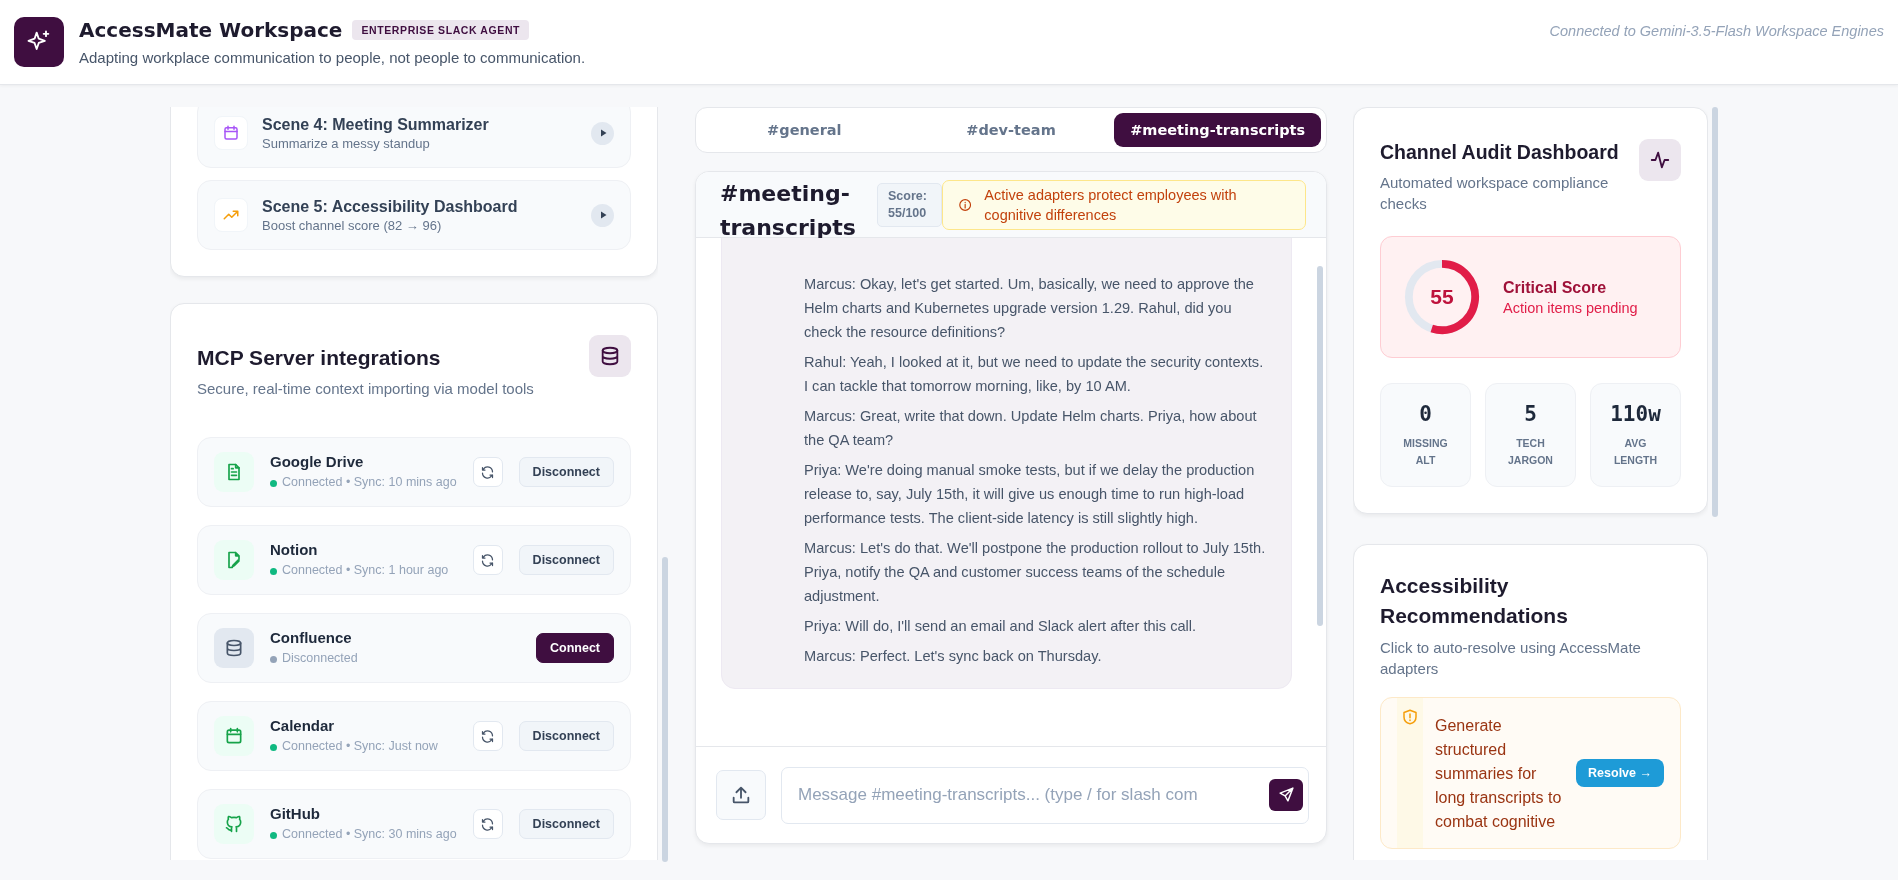 The width and height of the screenshot is (1898, 880). I want to click on tagline: Adapting workplace communication to people, not people to communication., so click(333, 57).